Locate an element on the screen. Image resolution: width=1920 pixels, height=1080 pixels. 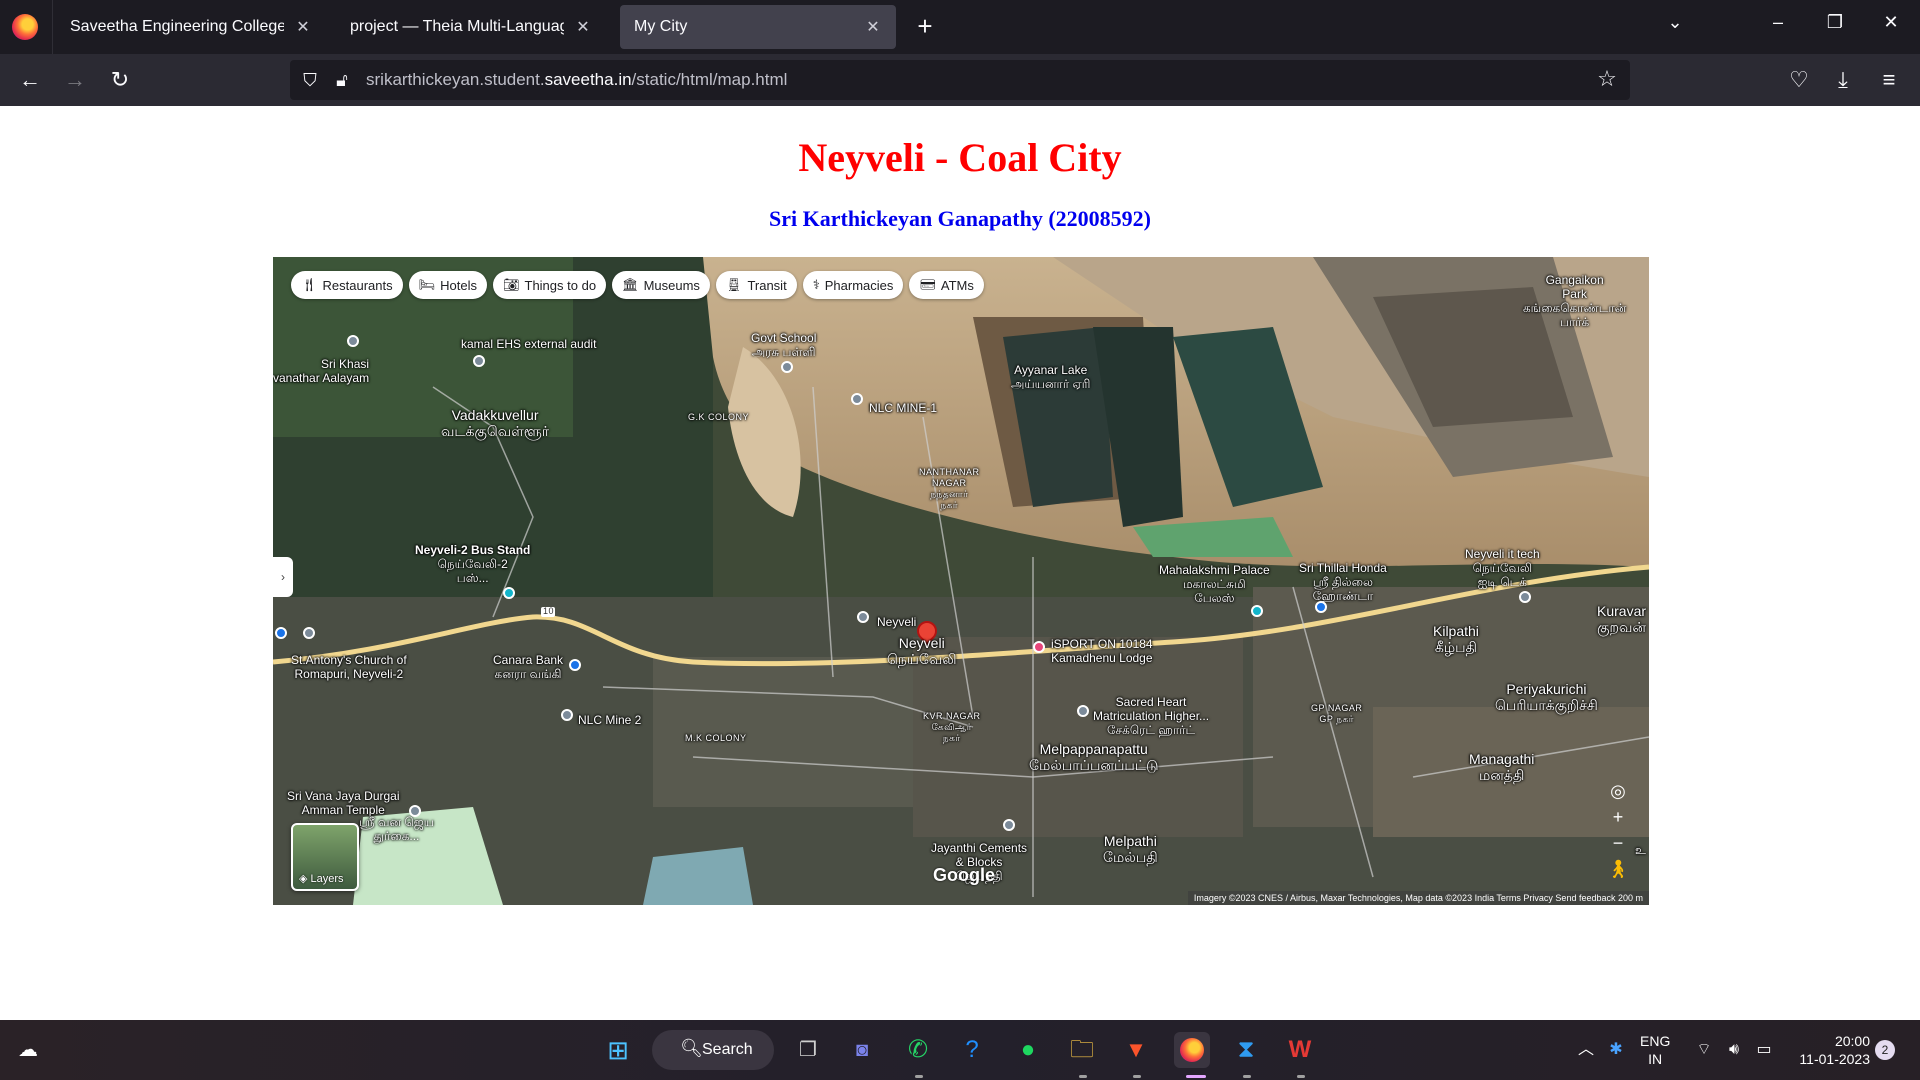
firefox-logo-icon is located at coordinates (25, 27).